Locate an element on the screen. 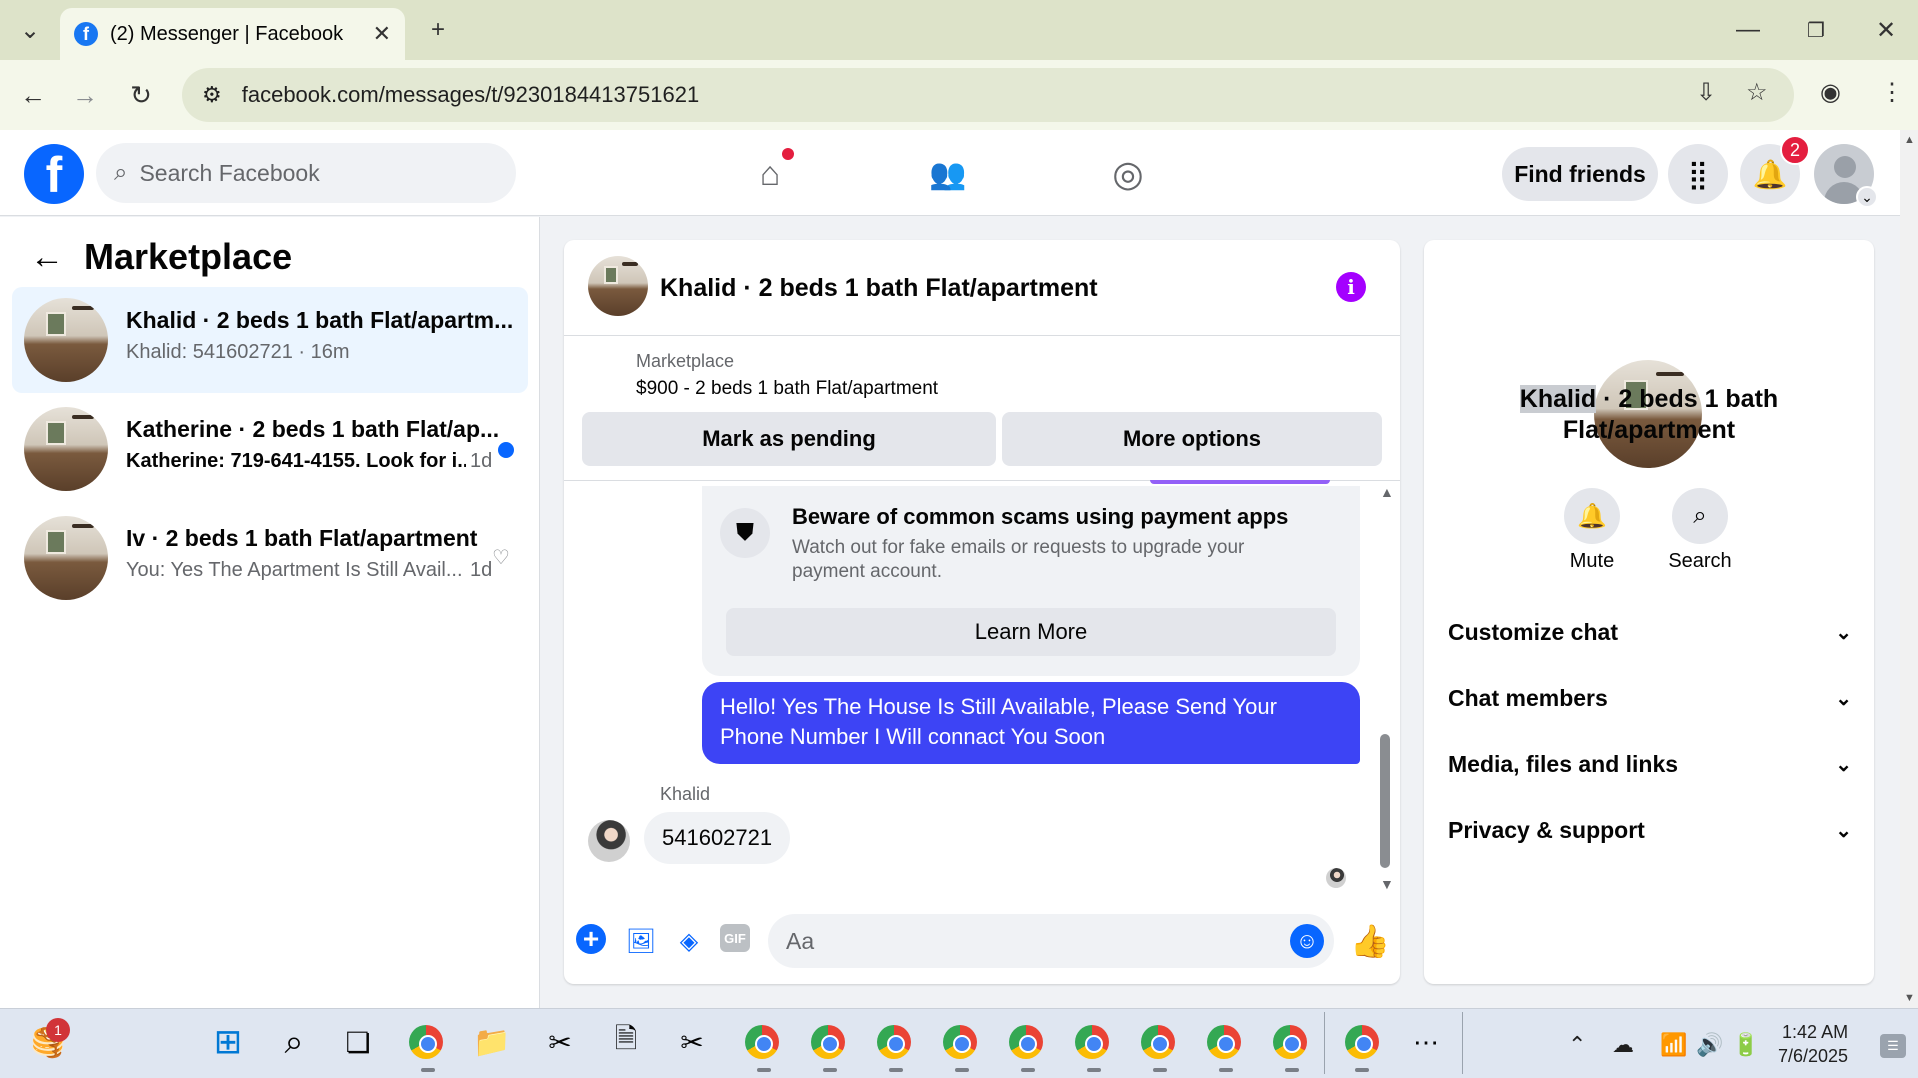 This screenshot has height=1078, width=1918. close-tab-icon: ✕ is located at coordinates (382, 34).